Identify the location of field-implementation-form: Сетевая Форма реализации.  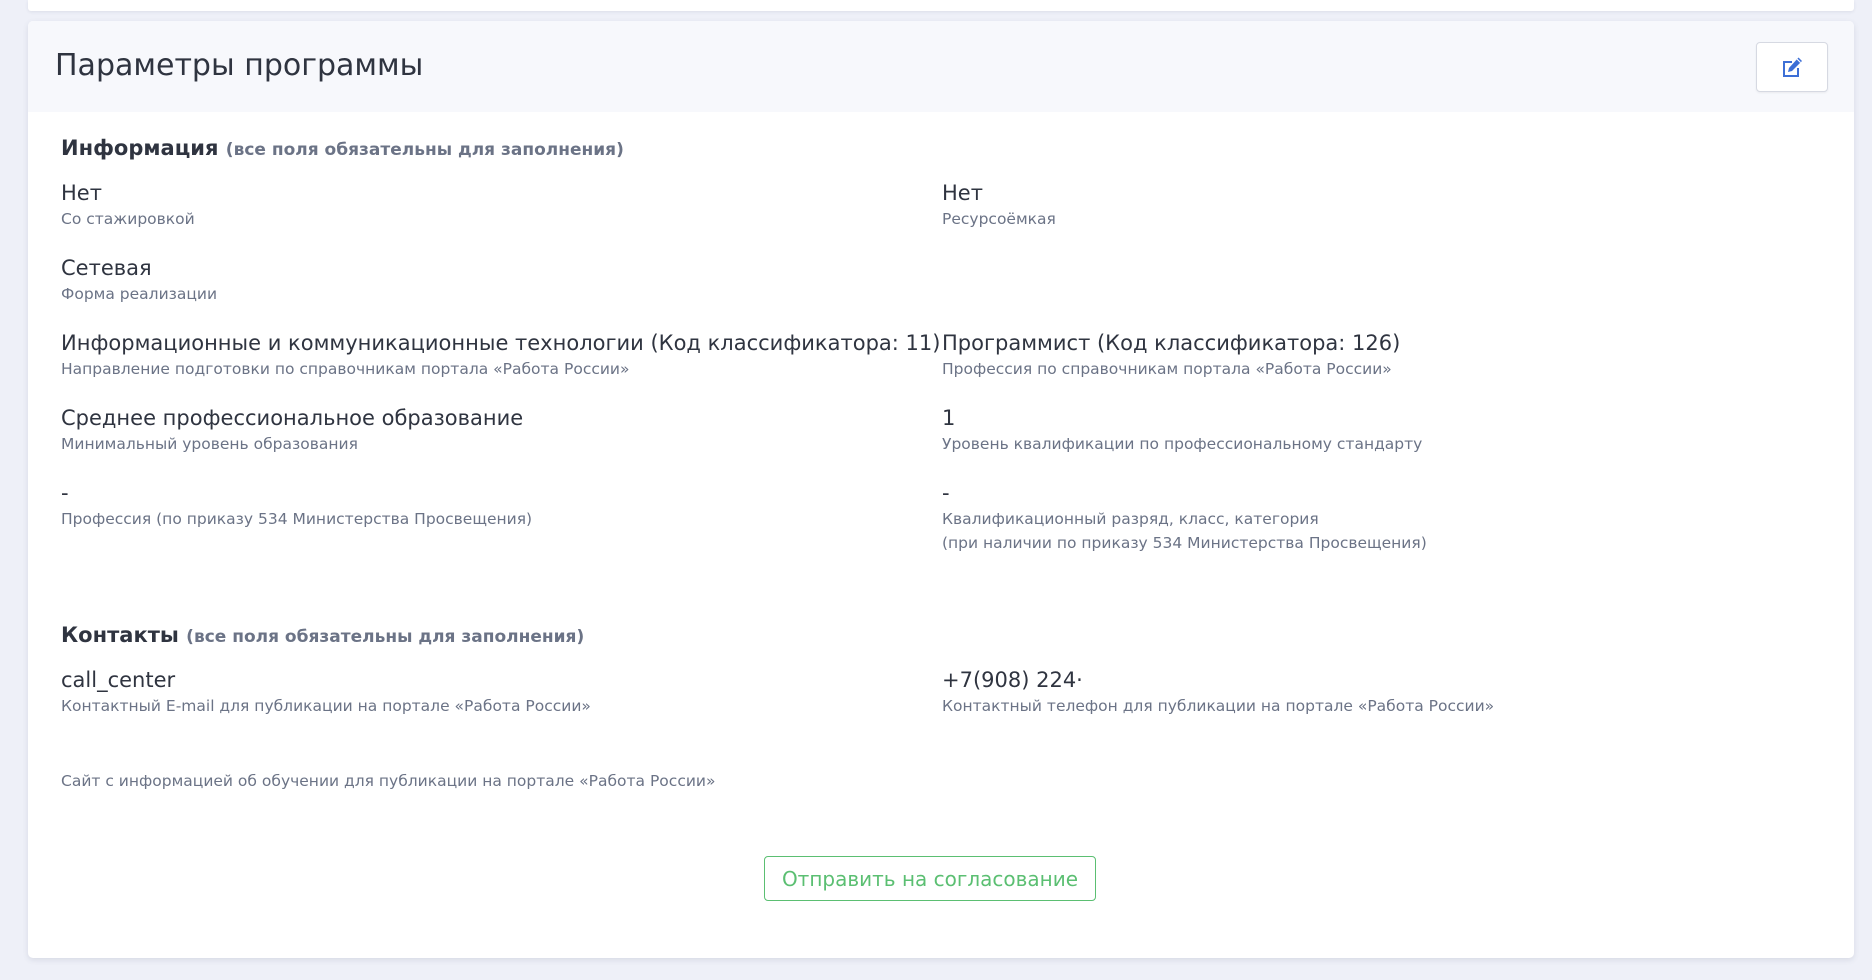
(139, 280).